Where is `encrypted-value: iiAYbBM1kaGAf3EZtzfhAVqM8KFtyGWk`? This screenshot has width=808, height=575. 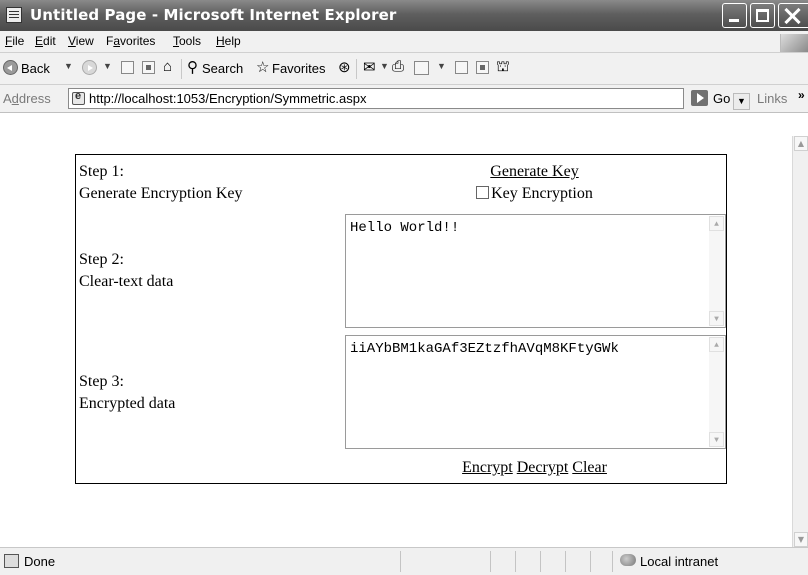
encrypted-value: iiAYbBM1kaGAf3EZtzfhAVqM8KFtyGWk is located at coordinates (526, 349).